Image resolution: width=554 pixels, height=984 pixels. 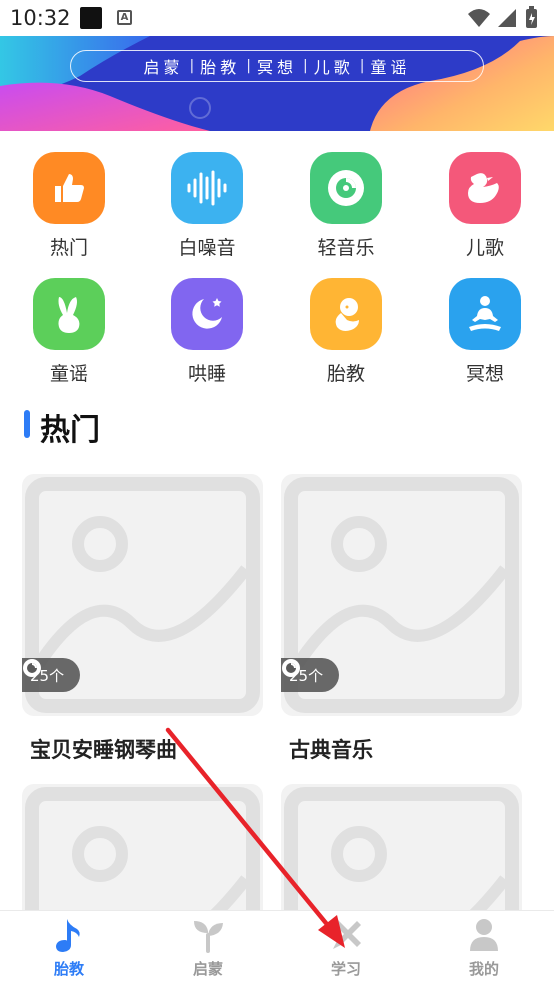 I want to click on bottom-nav: 胎教 启蒙 学习 我的, so click(x=277, y=947).